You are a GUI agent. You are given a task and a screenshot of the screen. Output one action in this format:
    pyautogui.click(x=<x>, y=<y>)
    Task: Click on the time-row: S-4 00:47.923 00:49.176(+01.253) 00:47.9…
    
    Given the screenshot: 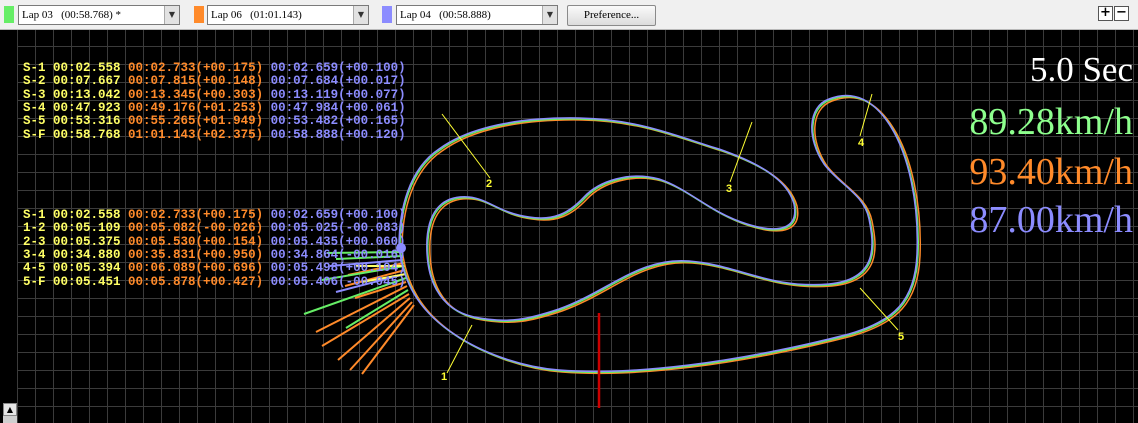 What is the action you would take?
    pyautogui.click(x=214, y=107)
    